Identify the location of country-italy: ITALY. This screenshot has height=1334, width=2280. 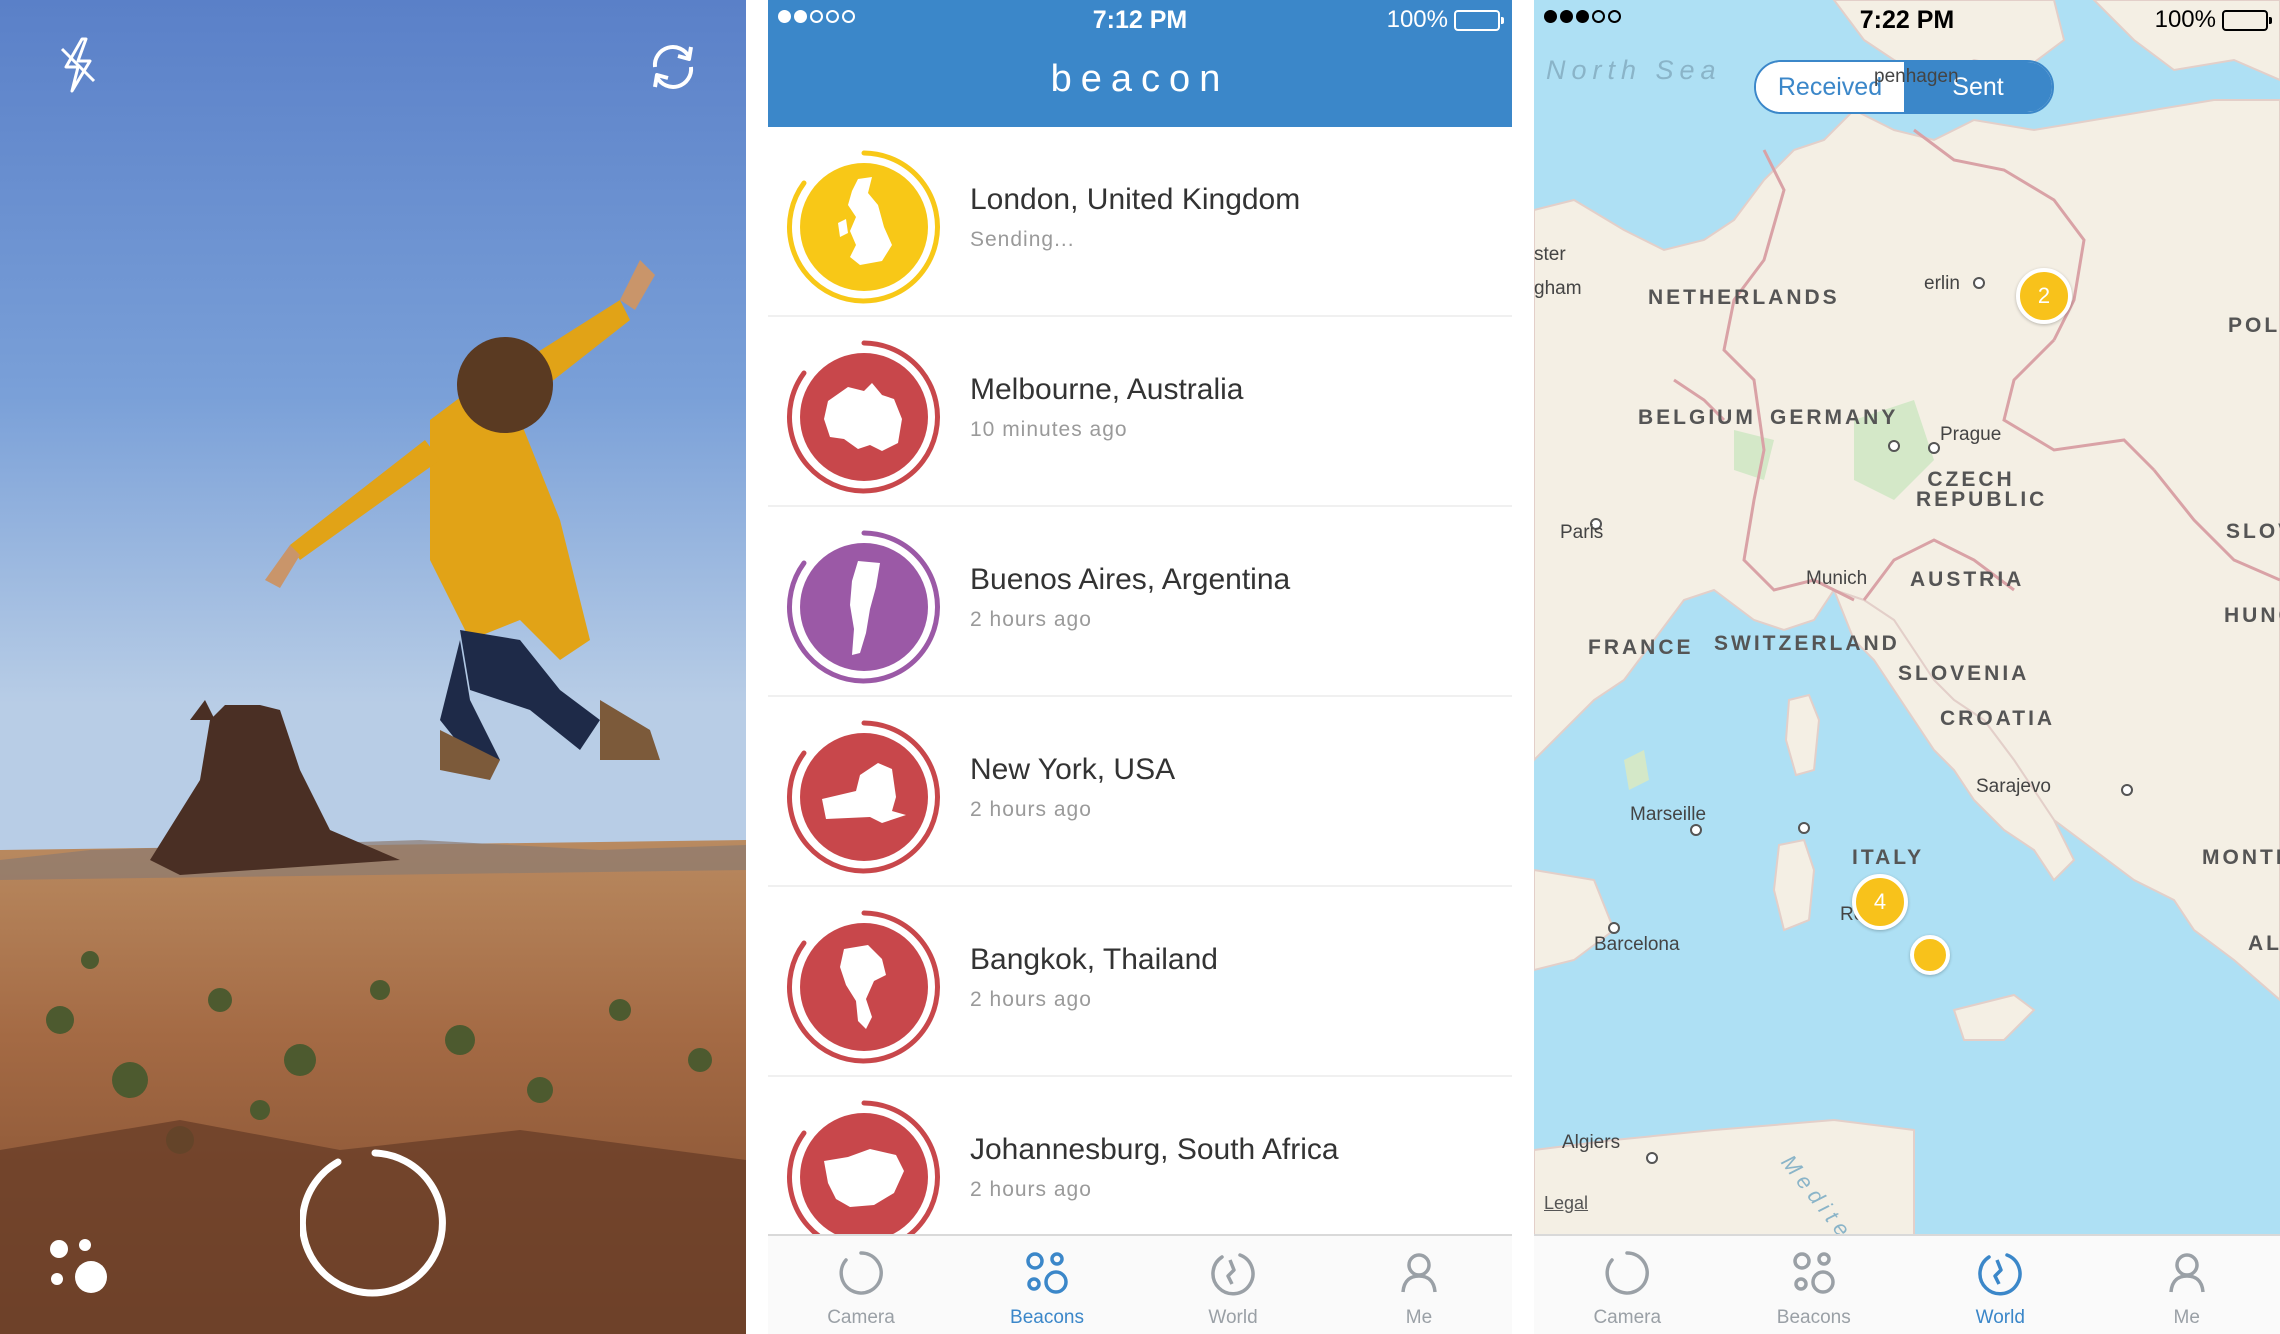
(1888, 857).